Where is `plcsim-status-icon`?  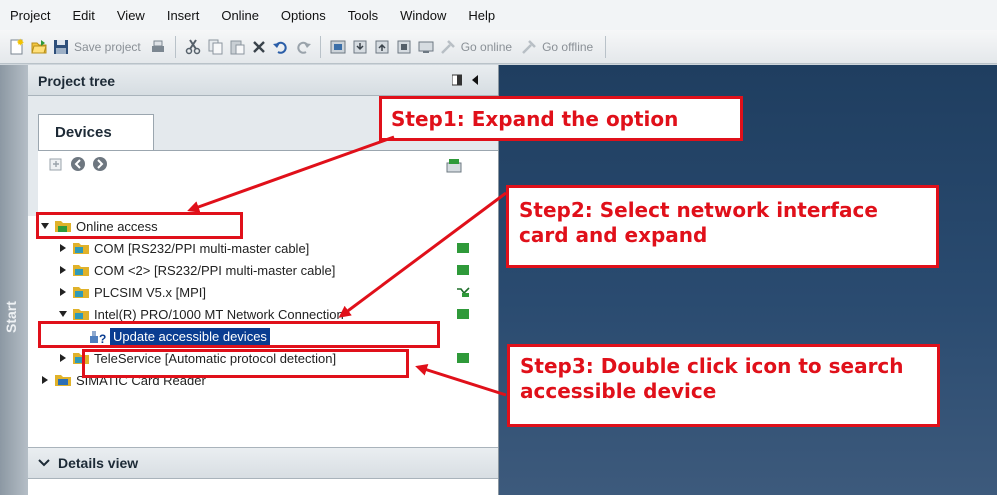
plcsim-status-icon is located at coordinates (463, 292).